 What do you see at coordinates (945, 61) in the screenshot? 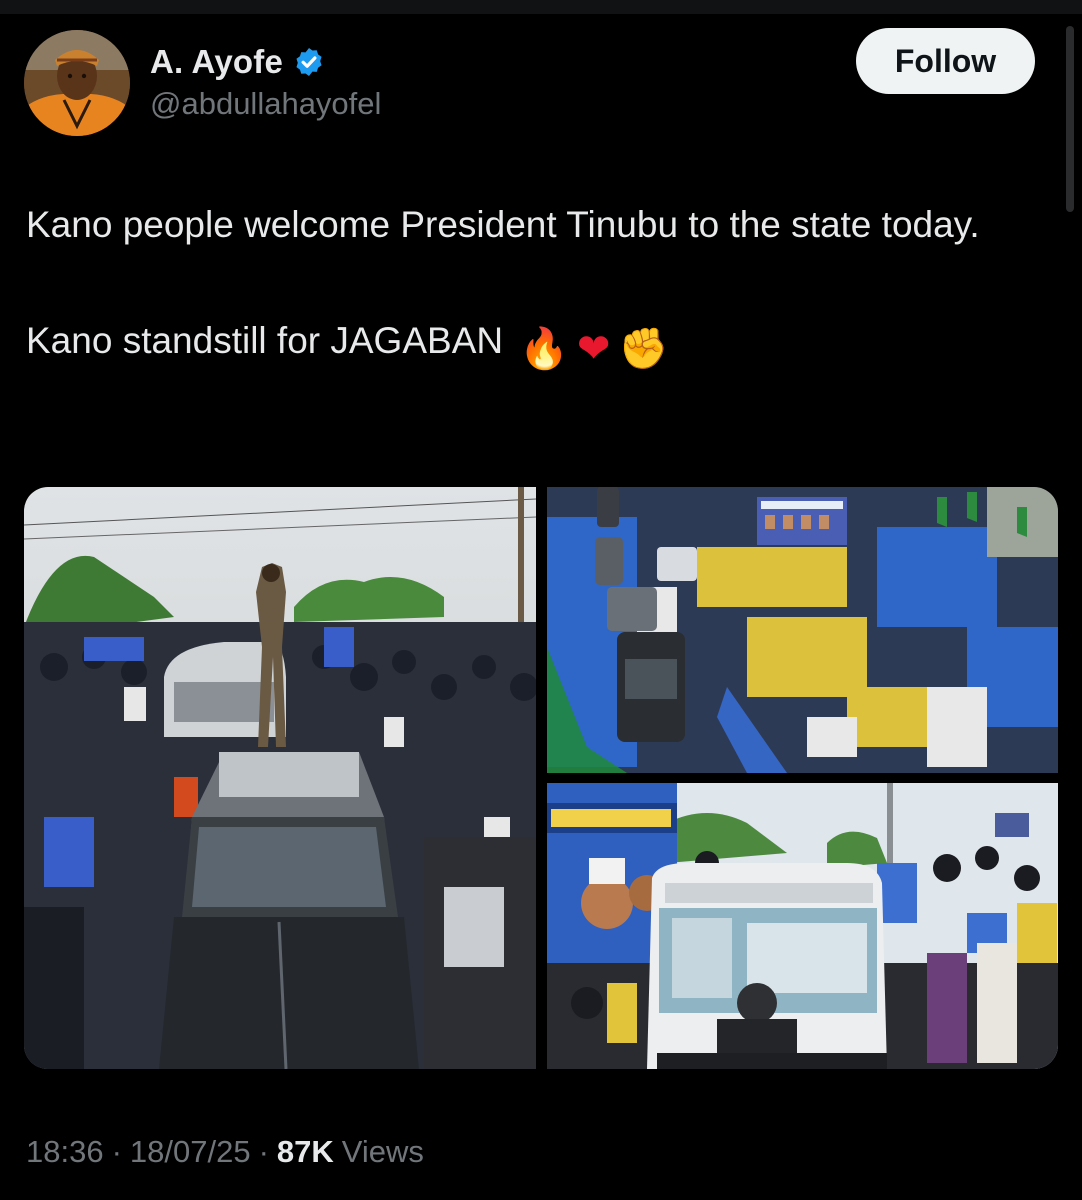
I see `follow-button: Follow` at bounding box center [945, 61].